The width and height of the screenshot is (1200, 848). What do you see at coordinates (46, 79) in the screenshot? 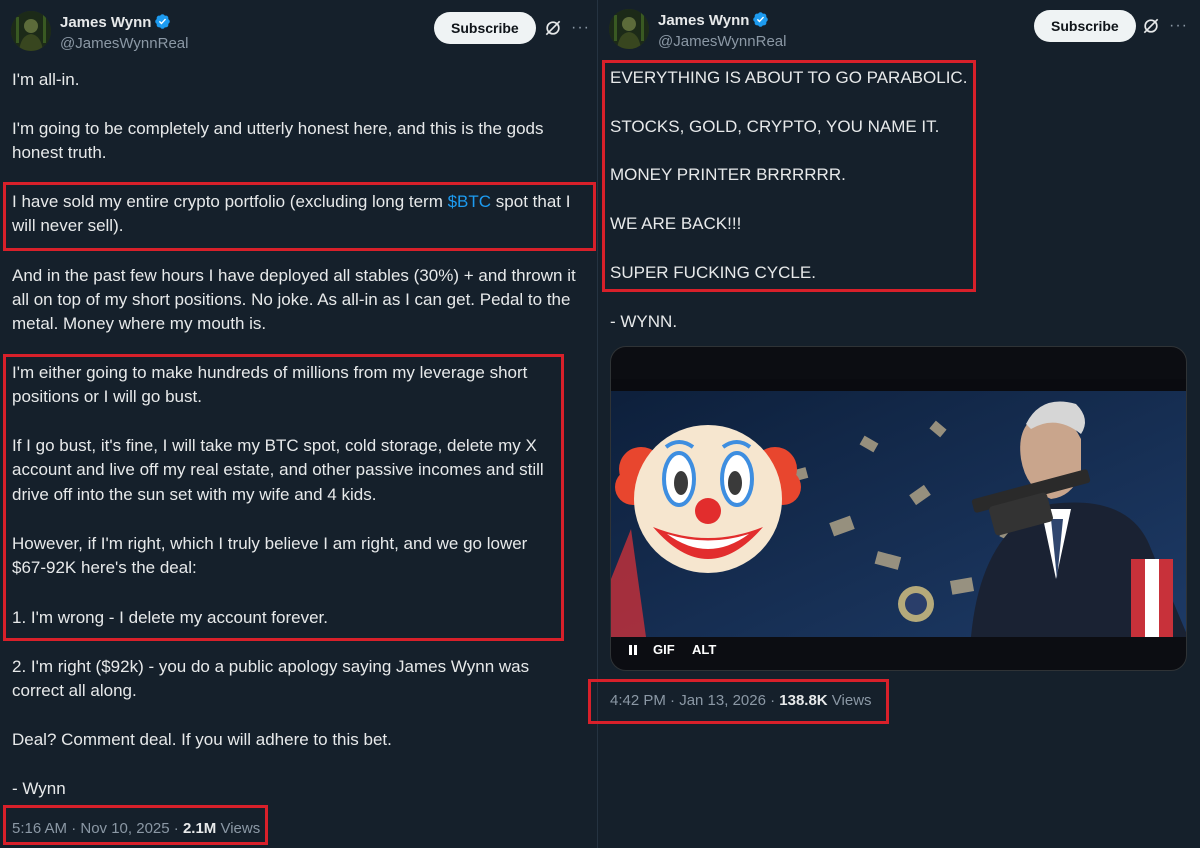
I see `tweet-text-line: I'm all-in.` at bounding box center [46, 79].